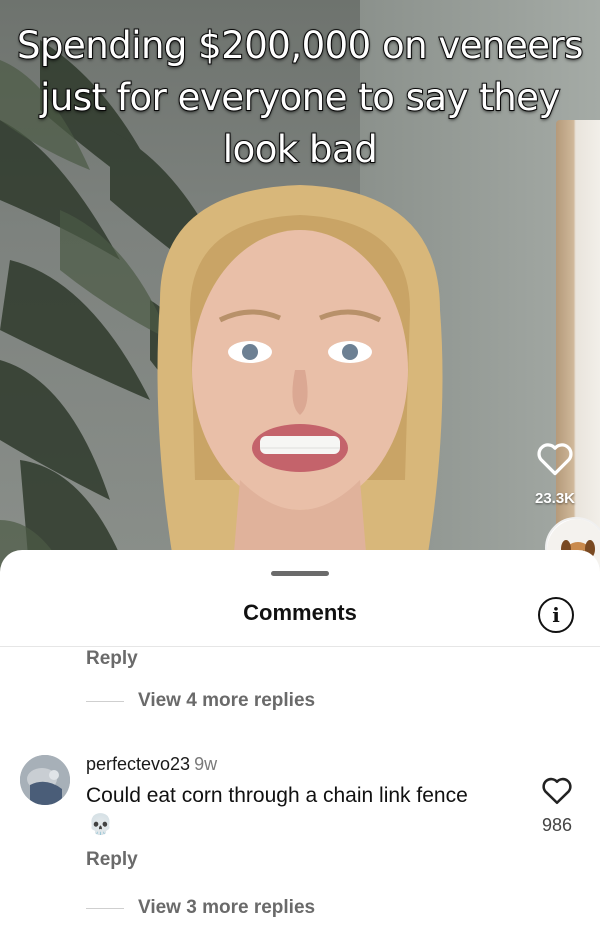 The height and width of the screenshot is (945, 600). Describe the element at coordinates (206, 764) in the screenshot. I see `comment-time: 9w` at that location.